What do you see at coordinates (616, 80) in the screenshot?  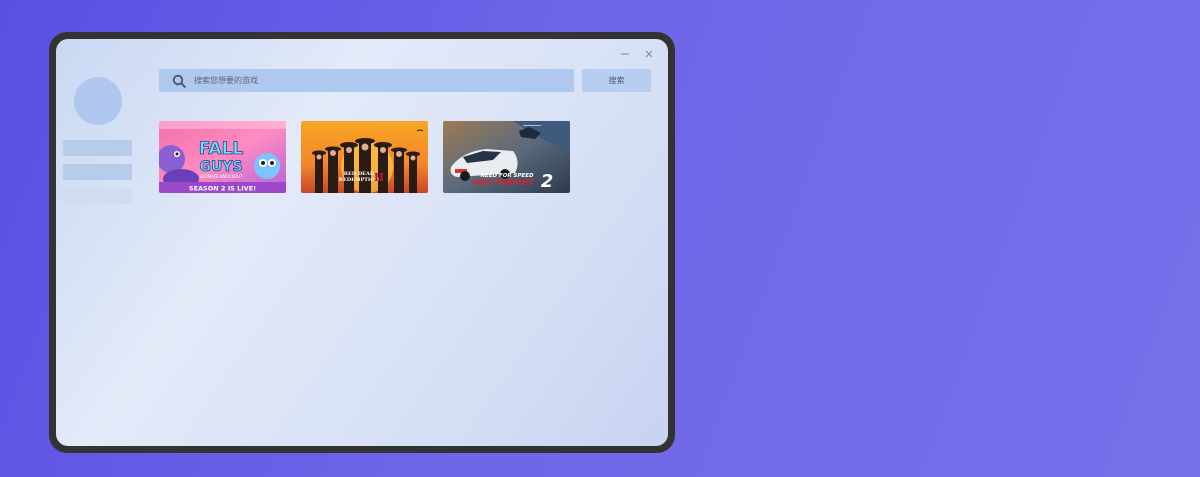 I see `search-button: 搜索` at bounding box center [616, 80].